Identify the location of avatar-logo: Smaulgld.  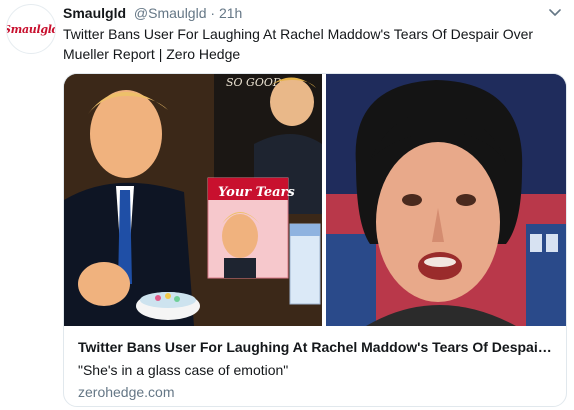
(30, 29).